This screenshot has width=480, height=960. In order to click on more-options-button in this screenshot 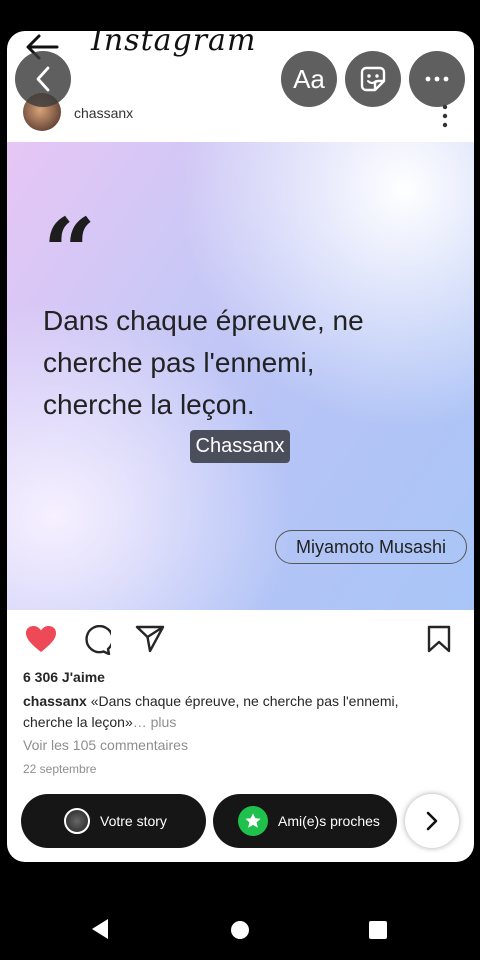, I will do `click(437, 79)`.